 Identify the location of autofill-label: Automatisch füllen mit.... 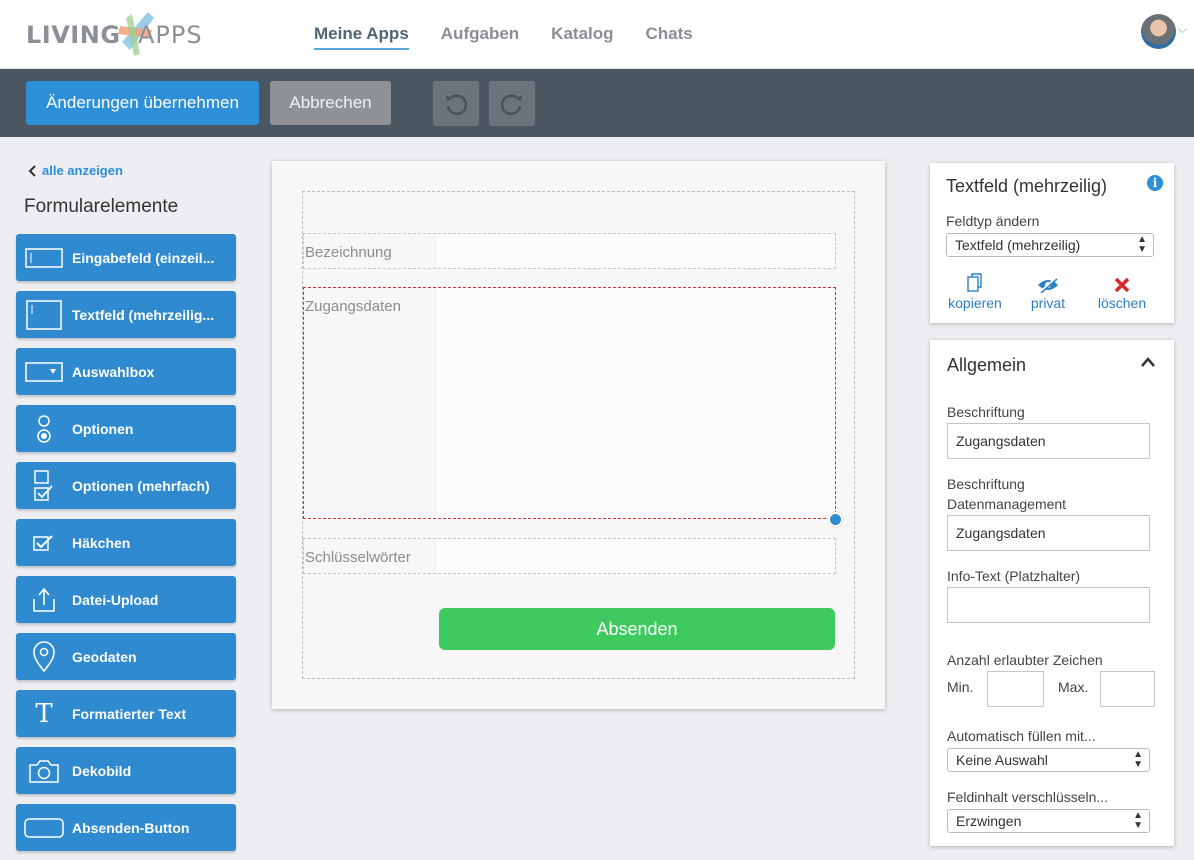
(1021, 736).